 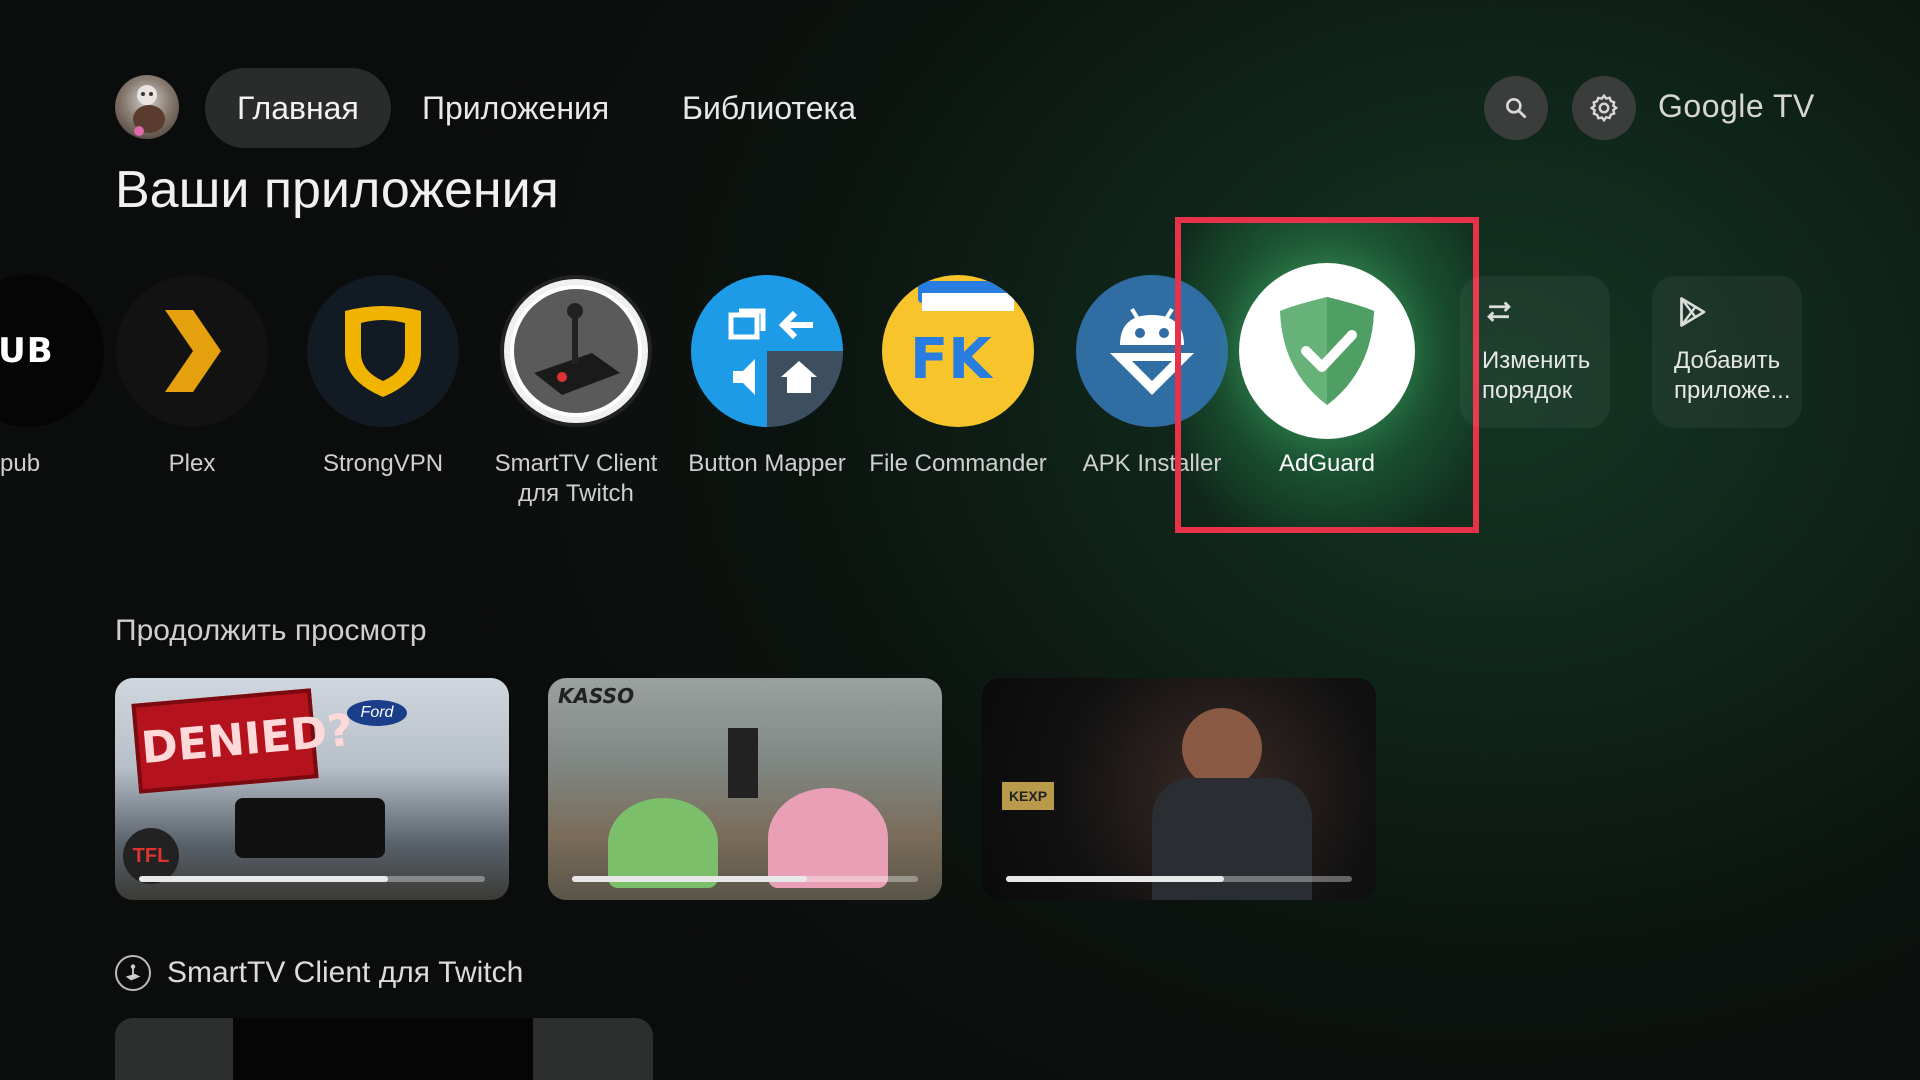 I want to click on button-mapper-icon, so click(x=767, y=351).